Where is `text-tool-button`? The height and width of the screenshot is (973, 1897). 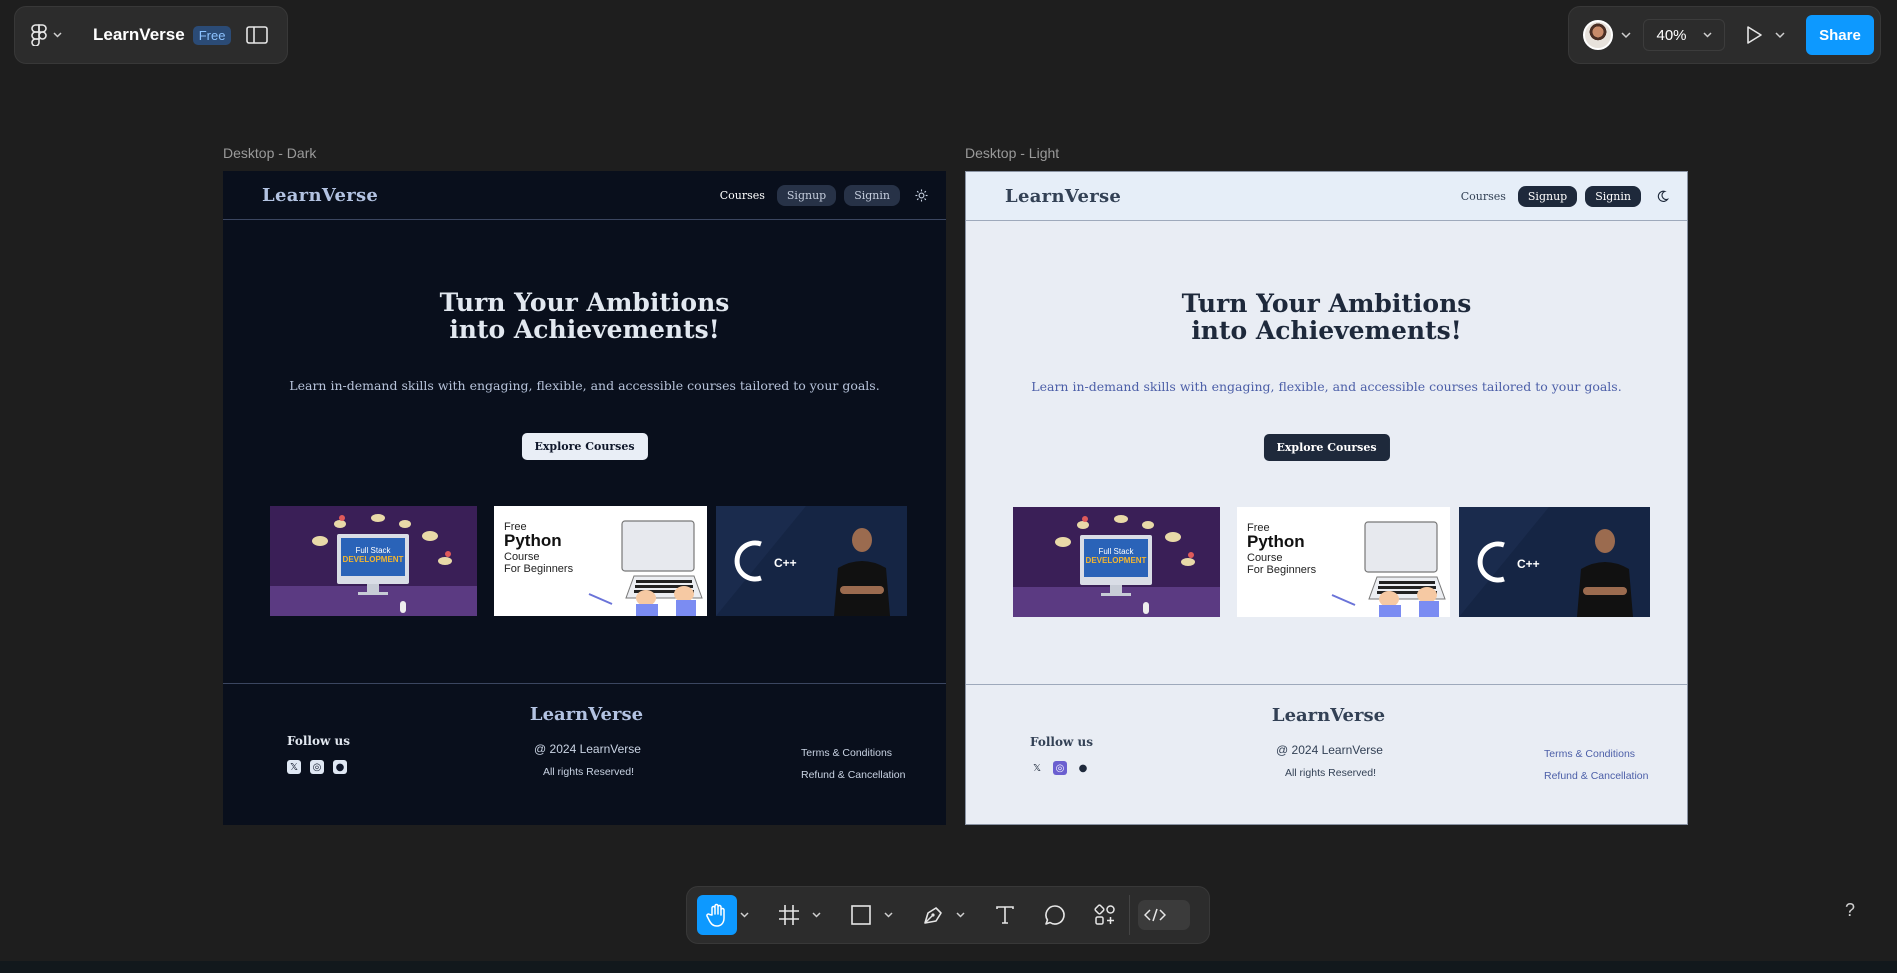 text-tool-button is located at coordinates (1005, 915).